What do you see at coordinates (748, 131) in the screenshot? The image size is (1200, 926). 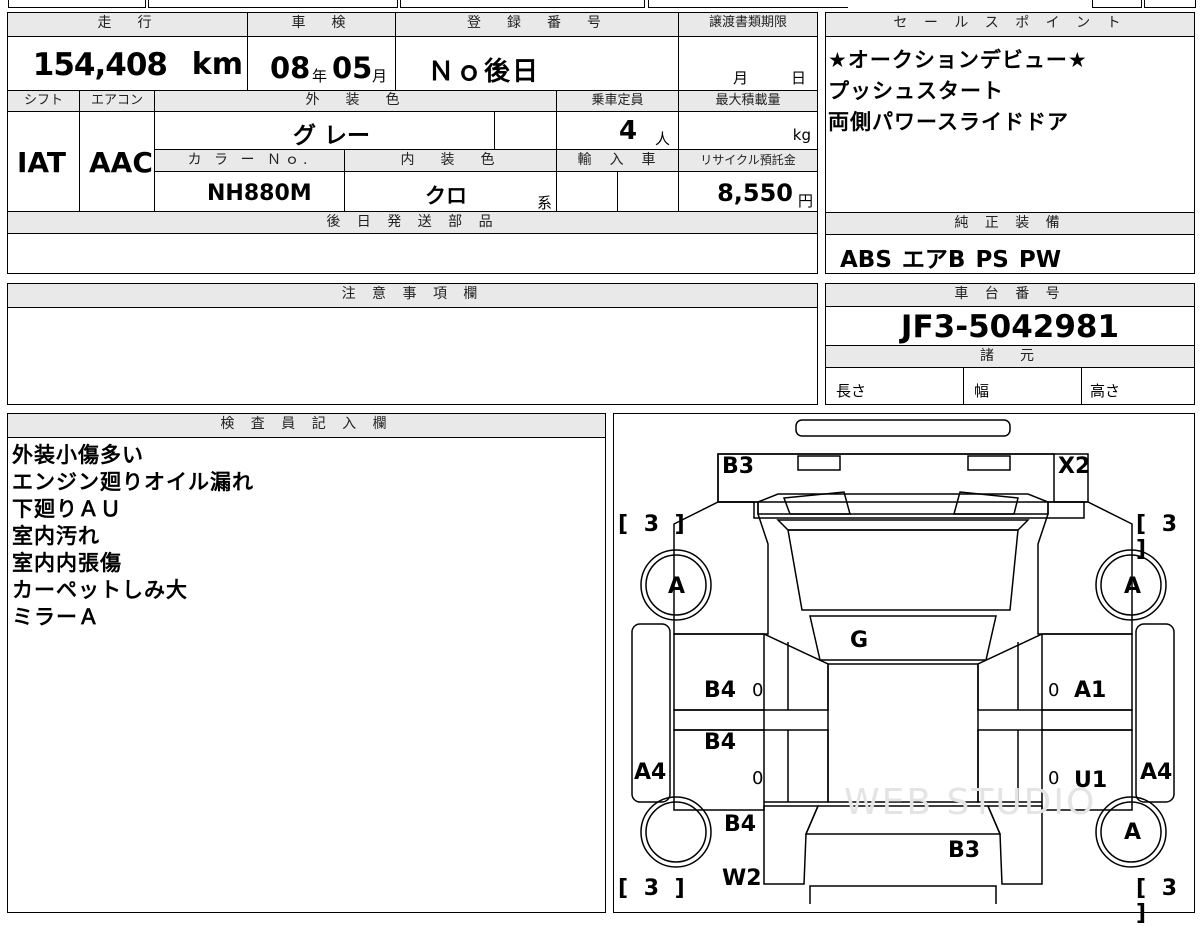 I see `max-load-cell: kg` at bounding box center [748, 131].